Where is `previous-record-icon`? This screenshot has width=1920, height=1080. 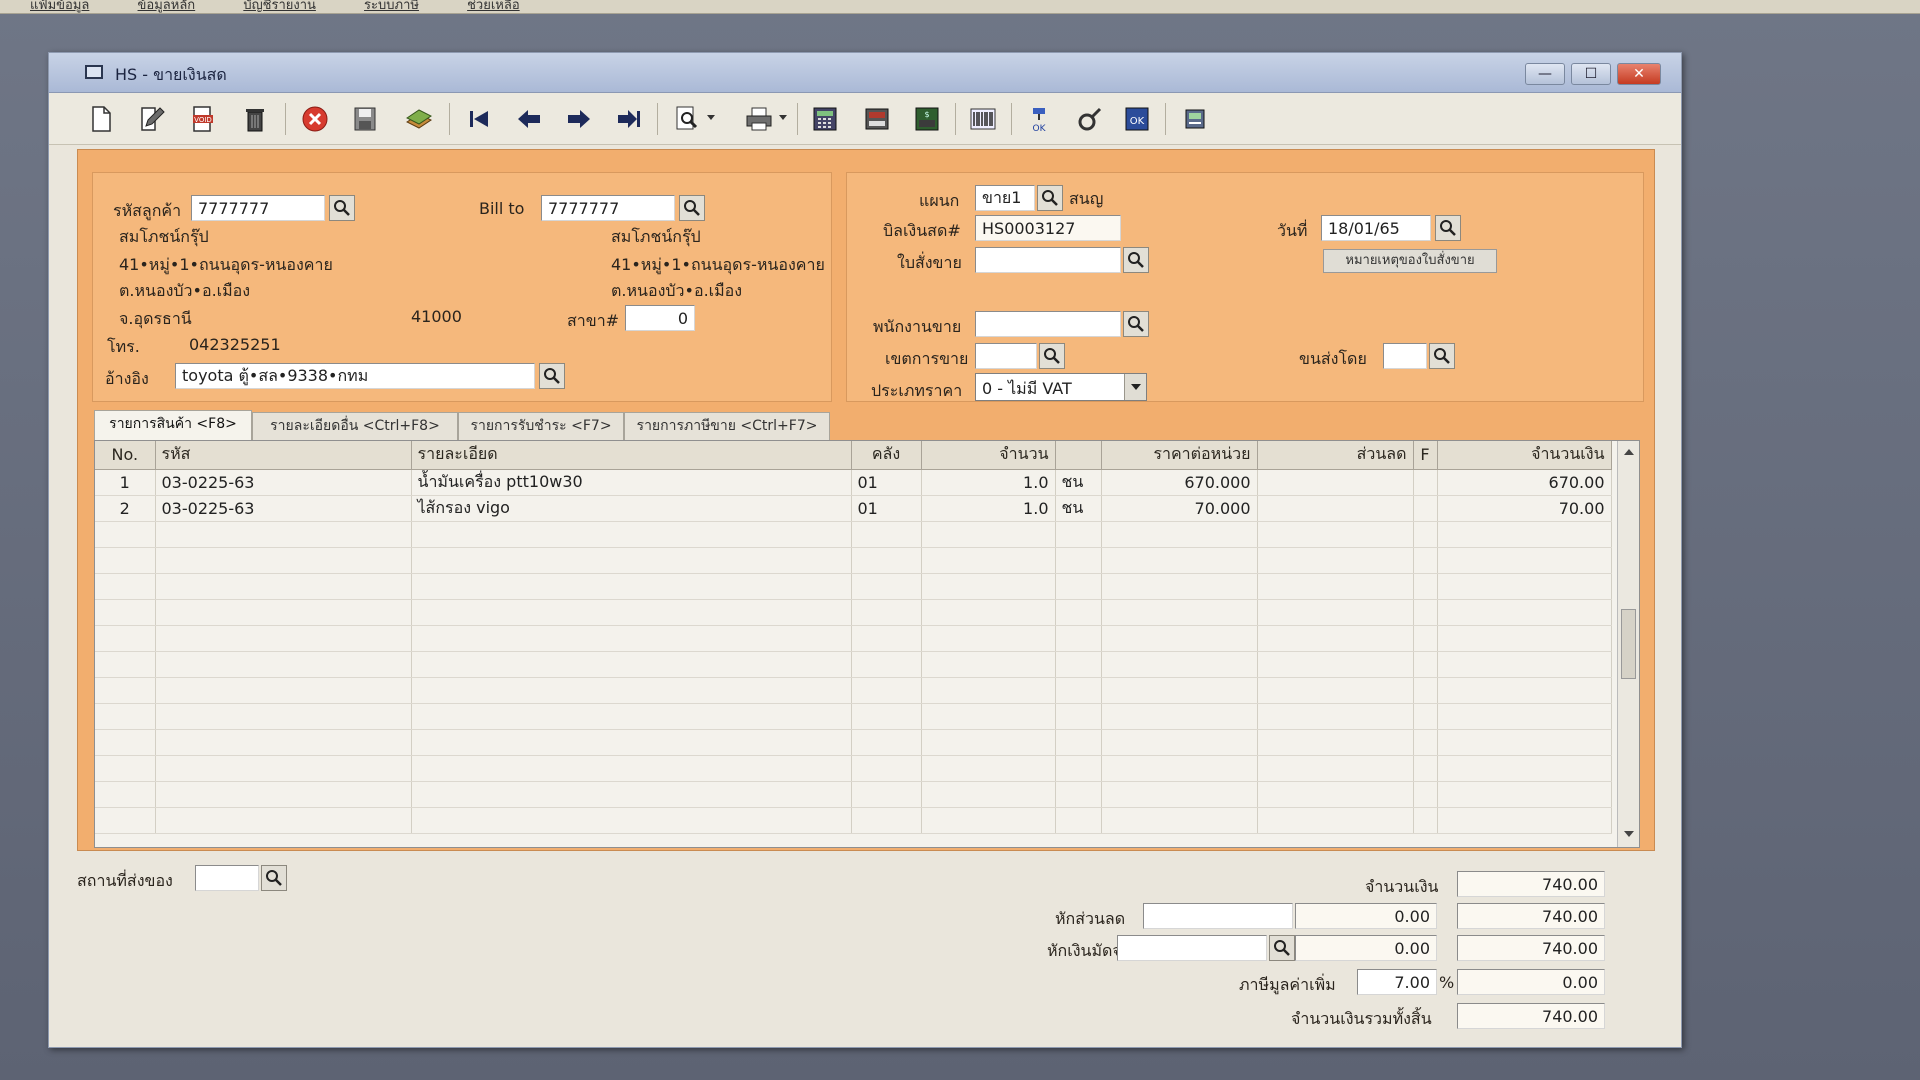
previous-record-icon is located at coordinates (529, 119).